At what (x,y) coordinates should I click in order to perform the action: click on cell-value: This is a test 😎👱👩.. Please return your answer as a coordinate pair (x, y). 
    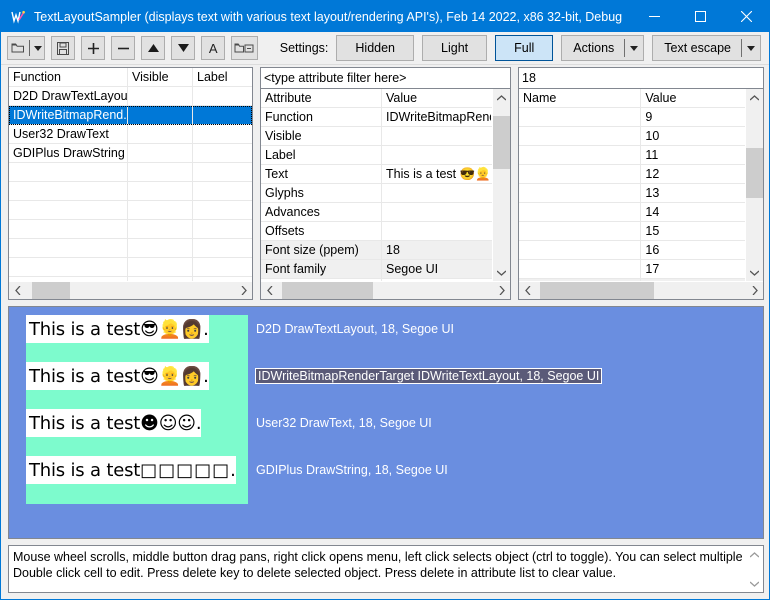
    Looking at the image, I should click on (436, 174).